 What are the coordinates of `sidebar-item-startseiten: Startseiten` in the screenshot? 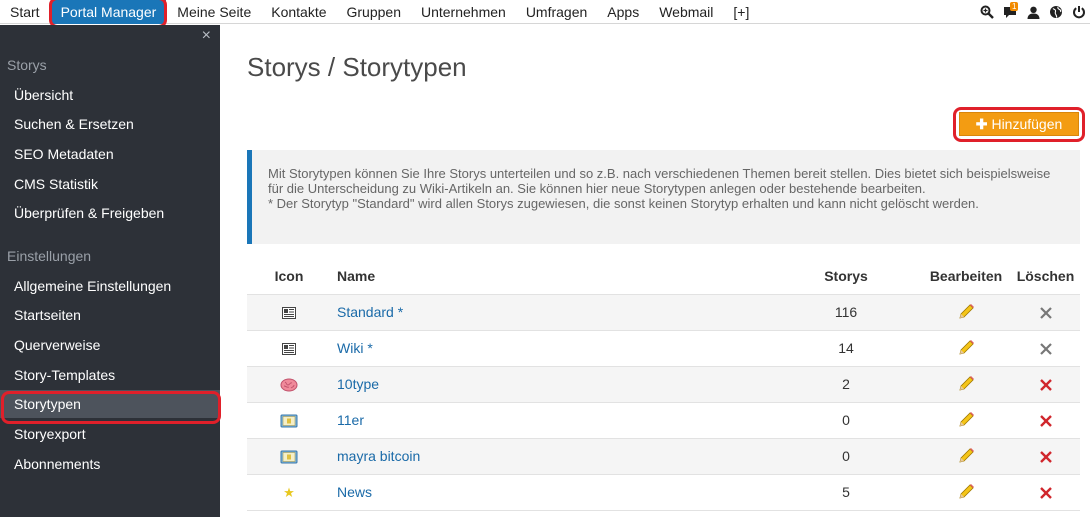 It's located at (110, 315).